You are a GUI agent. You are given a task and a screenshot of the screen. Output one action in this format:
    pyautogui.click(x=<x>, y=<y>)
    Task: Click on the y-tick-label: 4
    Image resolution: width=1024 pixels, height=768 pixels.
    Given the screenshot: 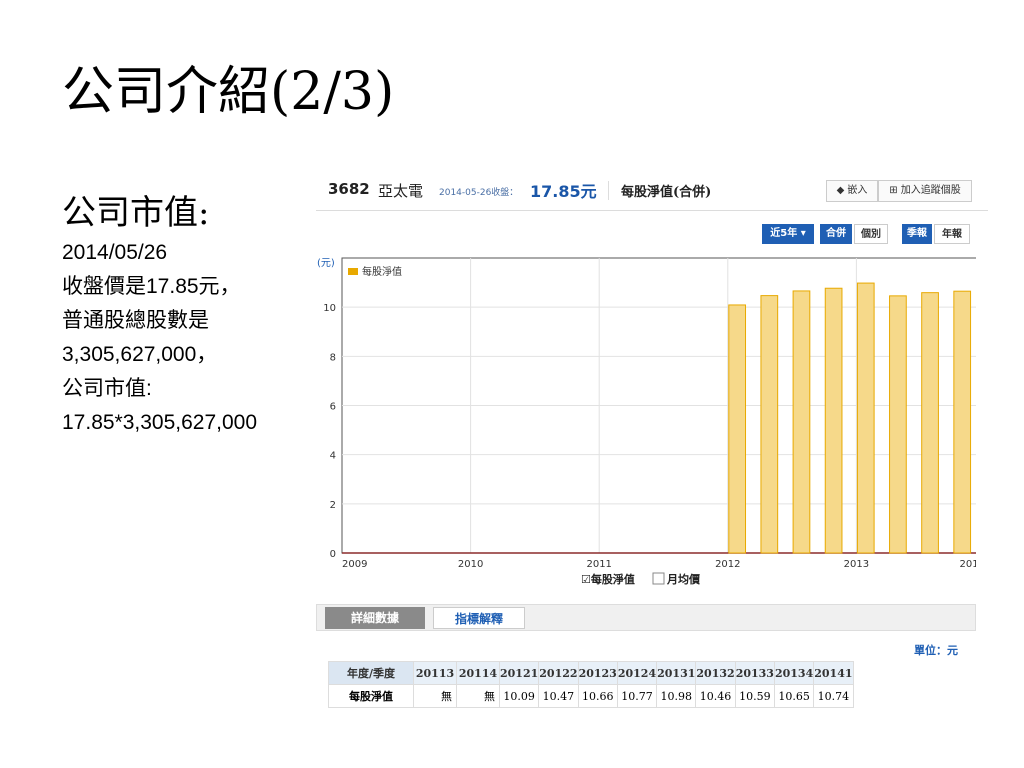 What is the action you would take?
    pyautogui.click(x=333, y=456)
    